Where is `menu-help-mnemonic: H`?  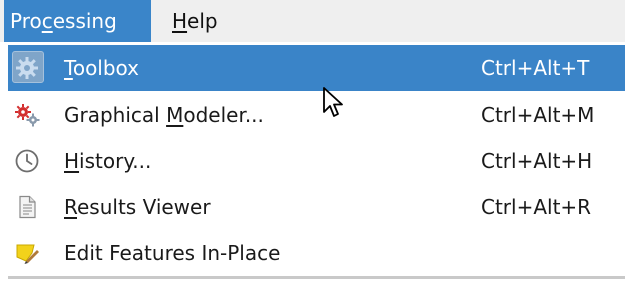
menu-help-mnemonic: H is located at coordinates (180, 21).